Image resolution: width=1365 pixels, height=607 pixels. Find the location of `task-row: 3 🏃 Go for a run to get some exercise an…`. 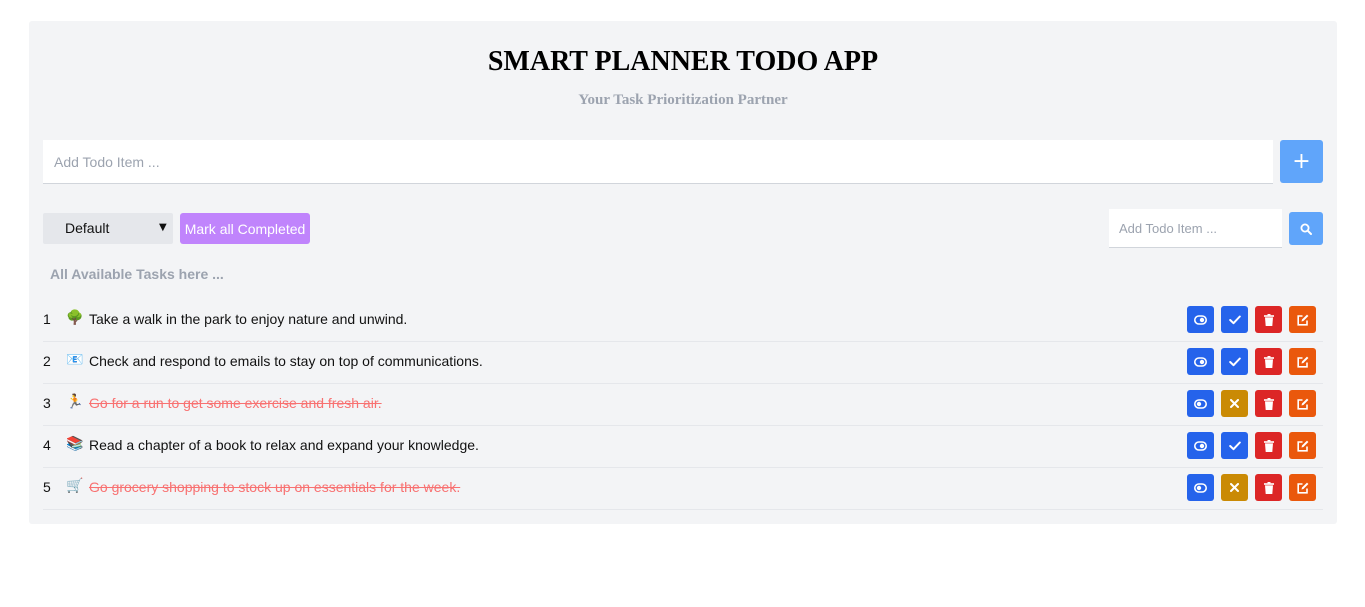

task-row: 3 🏃 Go for a run to get some exercise an… is located at coordinates (683, 405).